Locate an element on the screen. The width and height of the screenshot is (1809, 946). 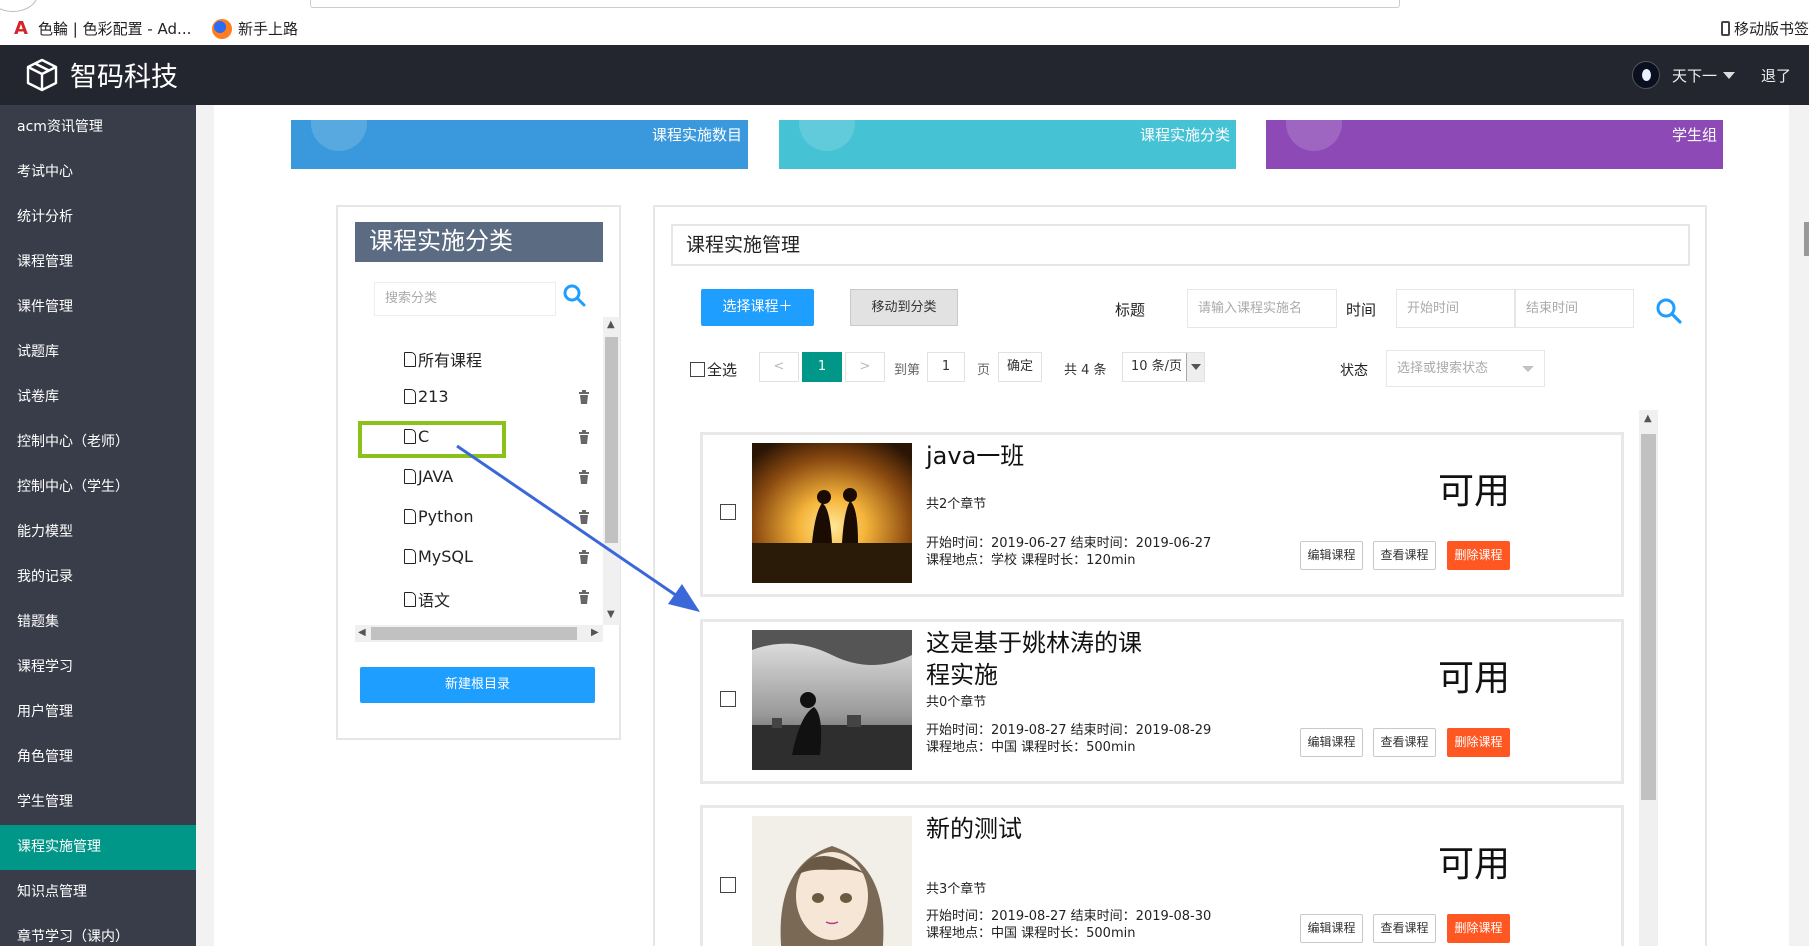
app-header: 智码科技 天下一 退了 is located at coordinates (904, 75).